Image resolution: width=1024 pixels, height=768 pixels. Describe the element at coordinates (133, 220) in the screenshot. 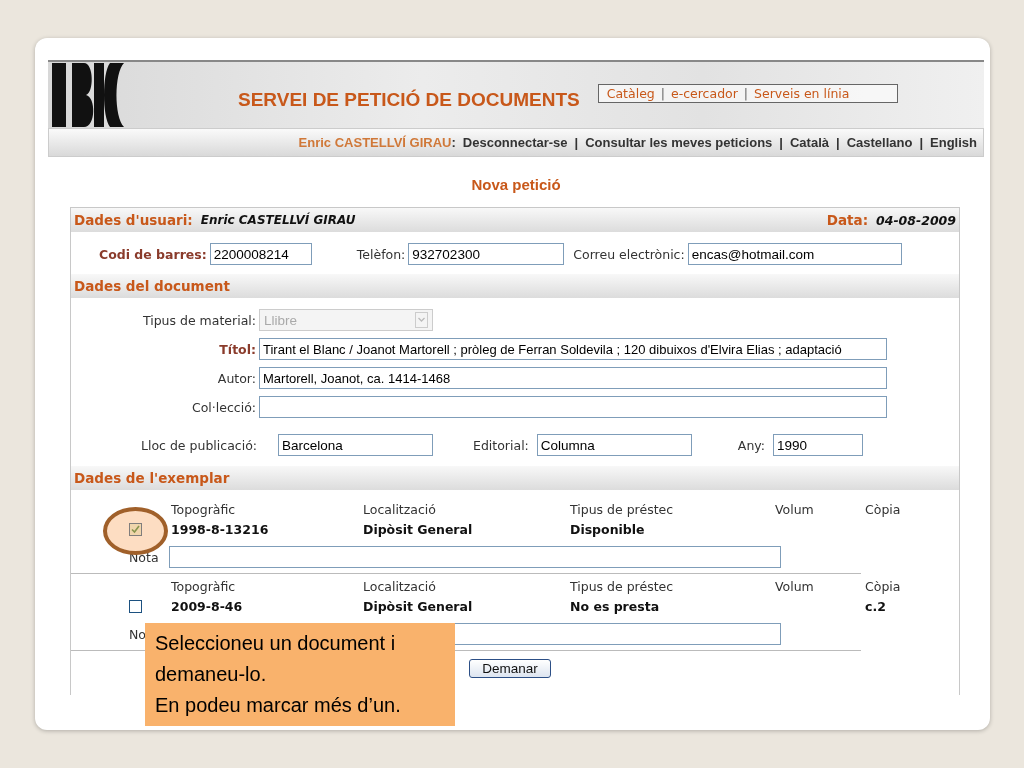

I see `section-title: Dades d'usuari:` at that location.